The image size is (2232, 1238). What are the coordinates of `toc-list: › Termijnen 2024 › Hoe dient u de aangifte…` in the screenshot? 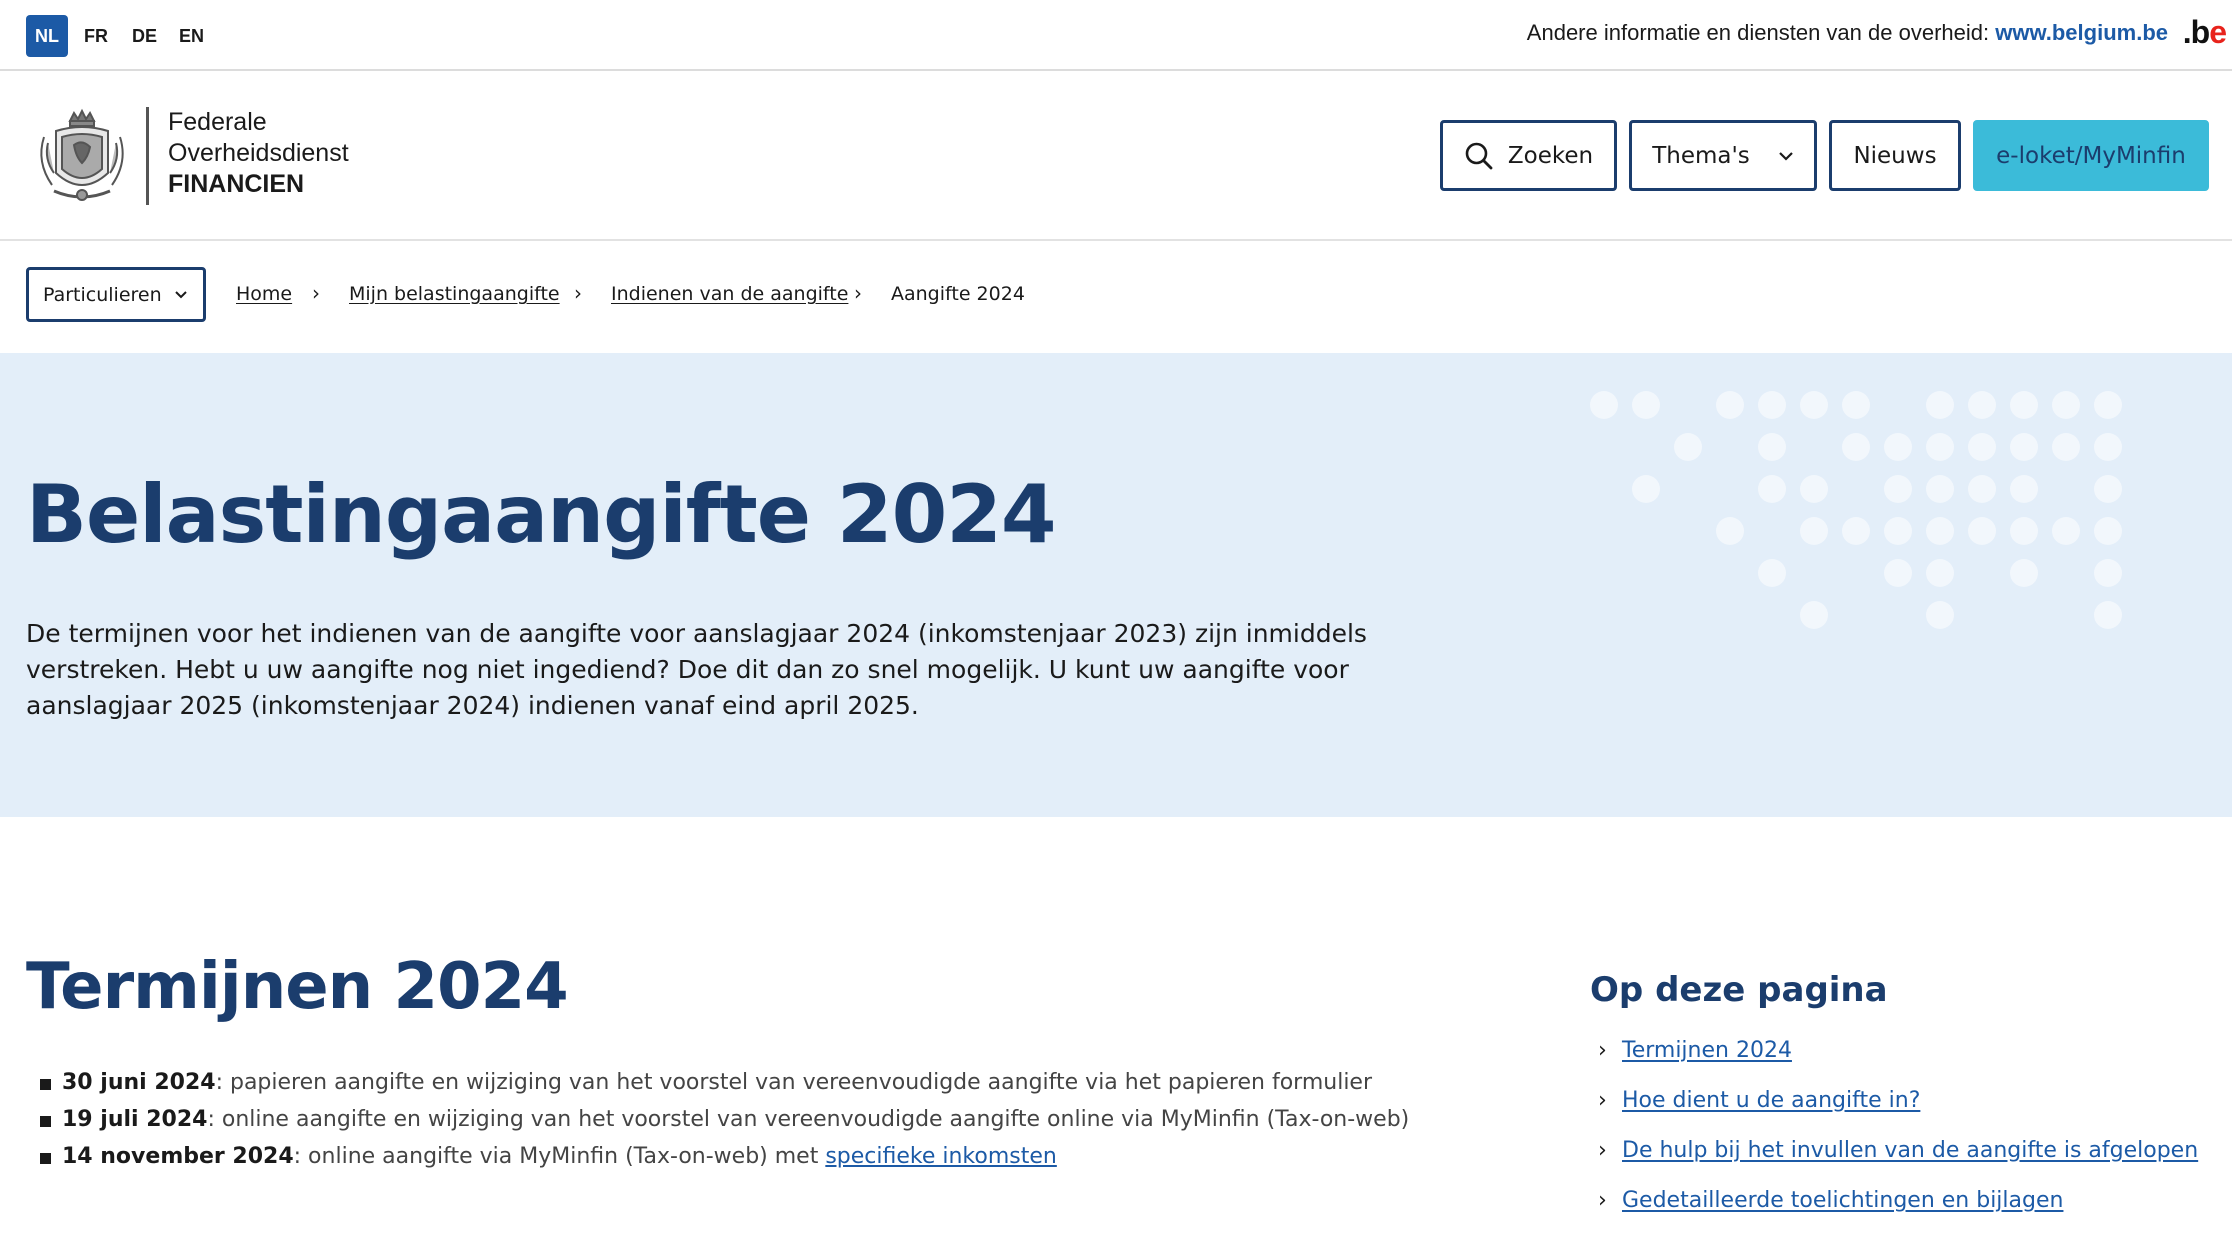 It's located at (1898, 1138).